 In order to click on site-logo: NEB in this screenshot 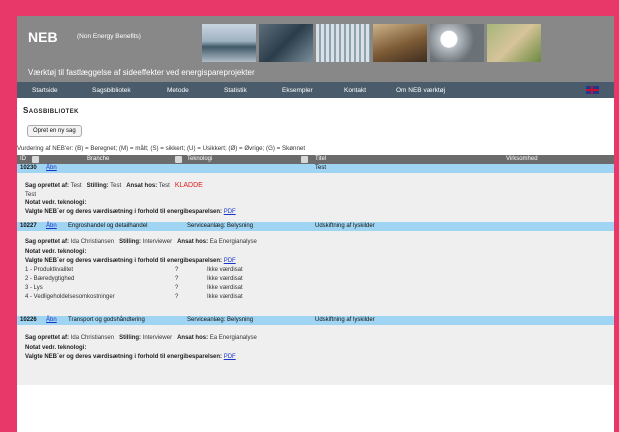, I will do `click(43, 37)`.